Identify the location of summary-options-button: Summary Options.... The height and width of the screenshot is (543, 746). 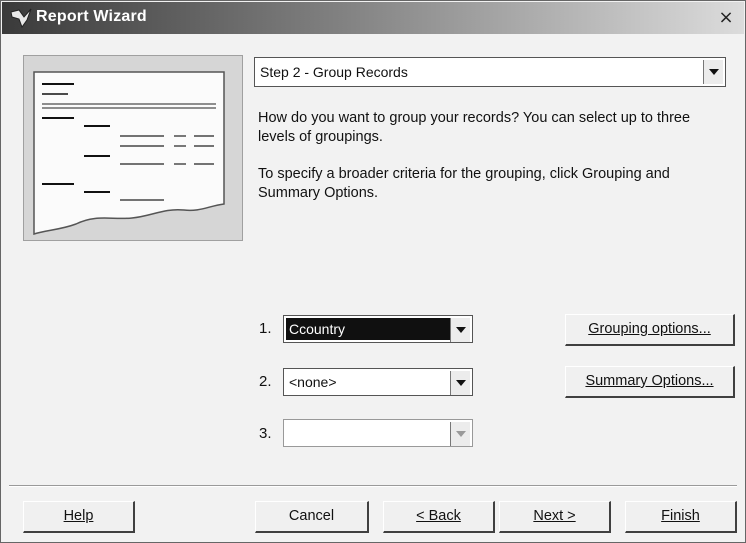
(650, 382).